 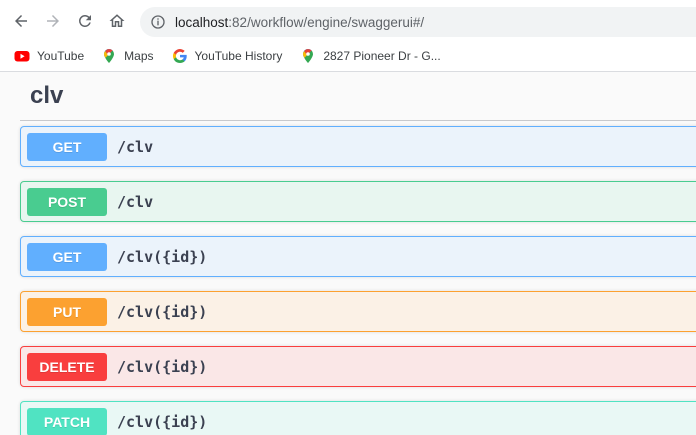 I want to click on back-button, so click(x=21, y=21).